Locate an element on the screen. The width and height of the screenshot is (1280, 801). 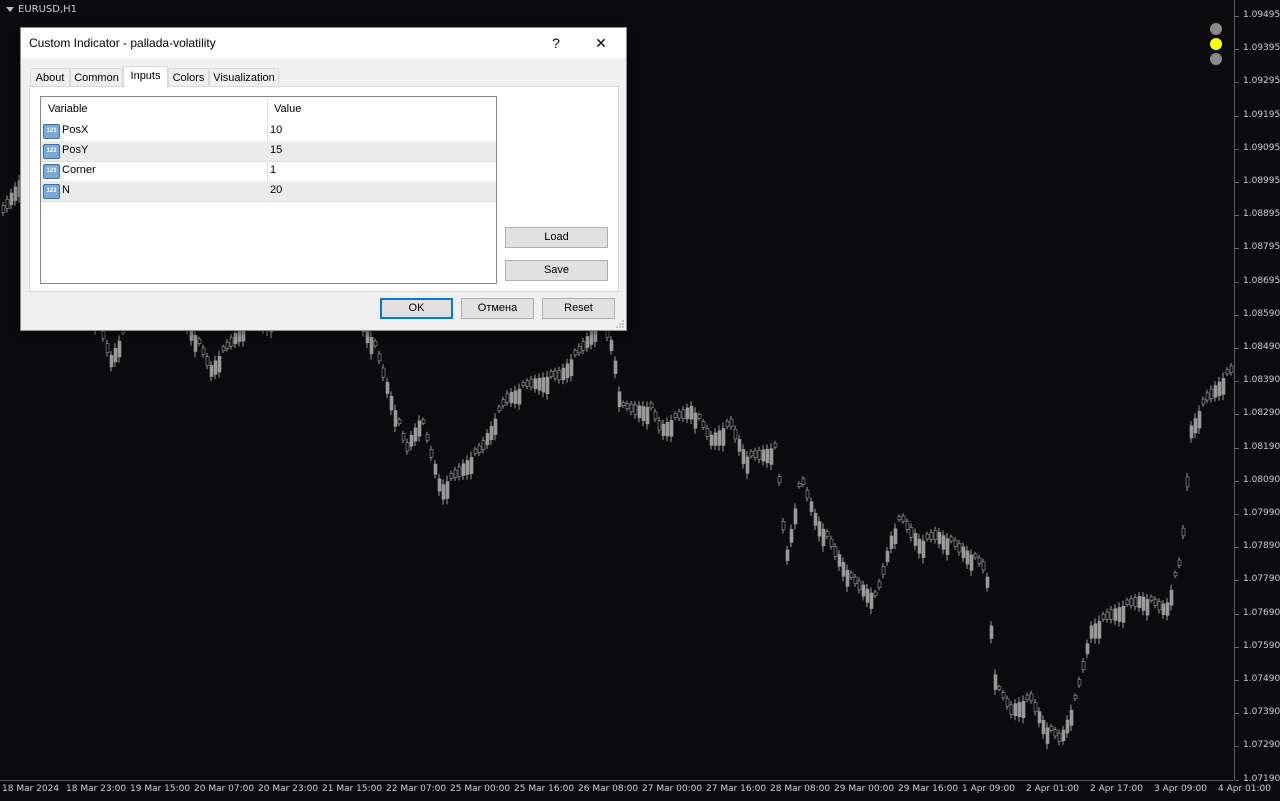
price-label: 1.07590 is located at coordinates (1261, 645).